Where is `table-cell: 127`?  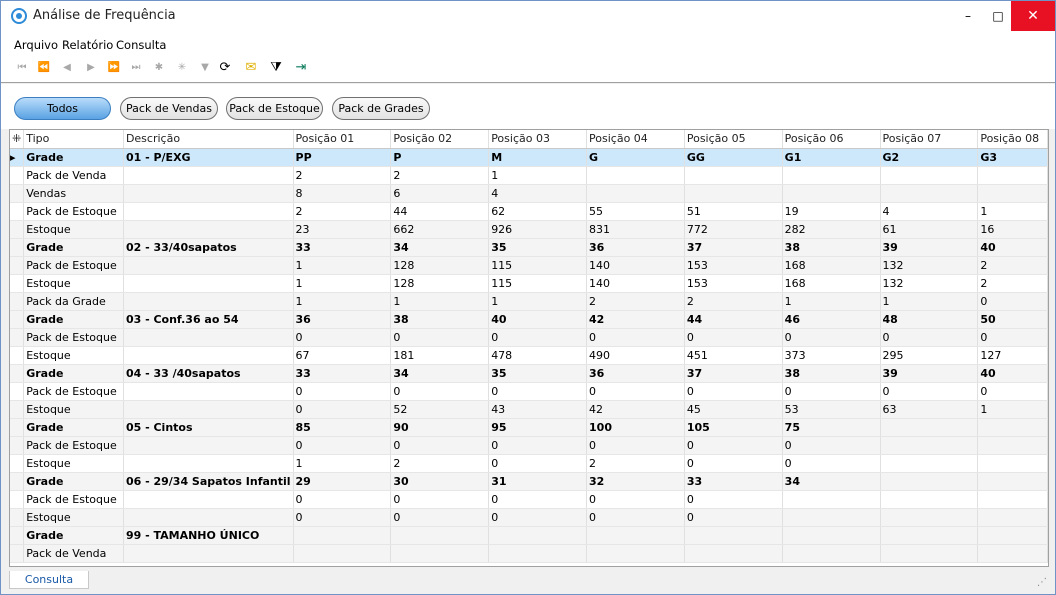
table-cell: 127 is located at coordinates (1012, 355).